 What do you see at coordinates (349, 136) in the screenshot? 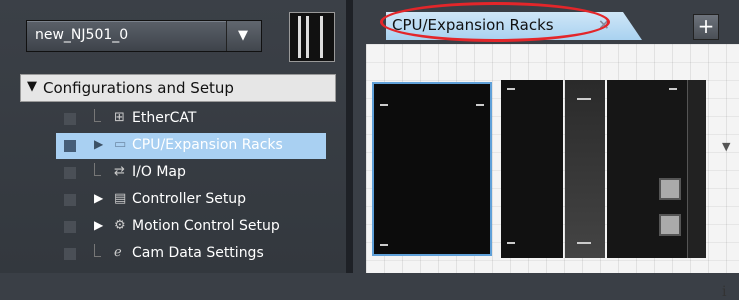
I see `panel-splitter` at bounding box center [349, 136].